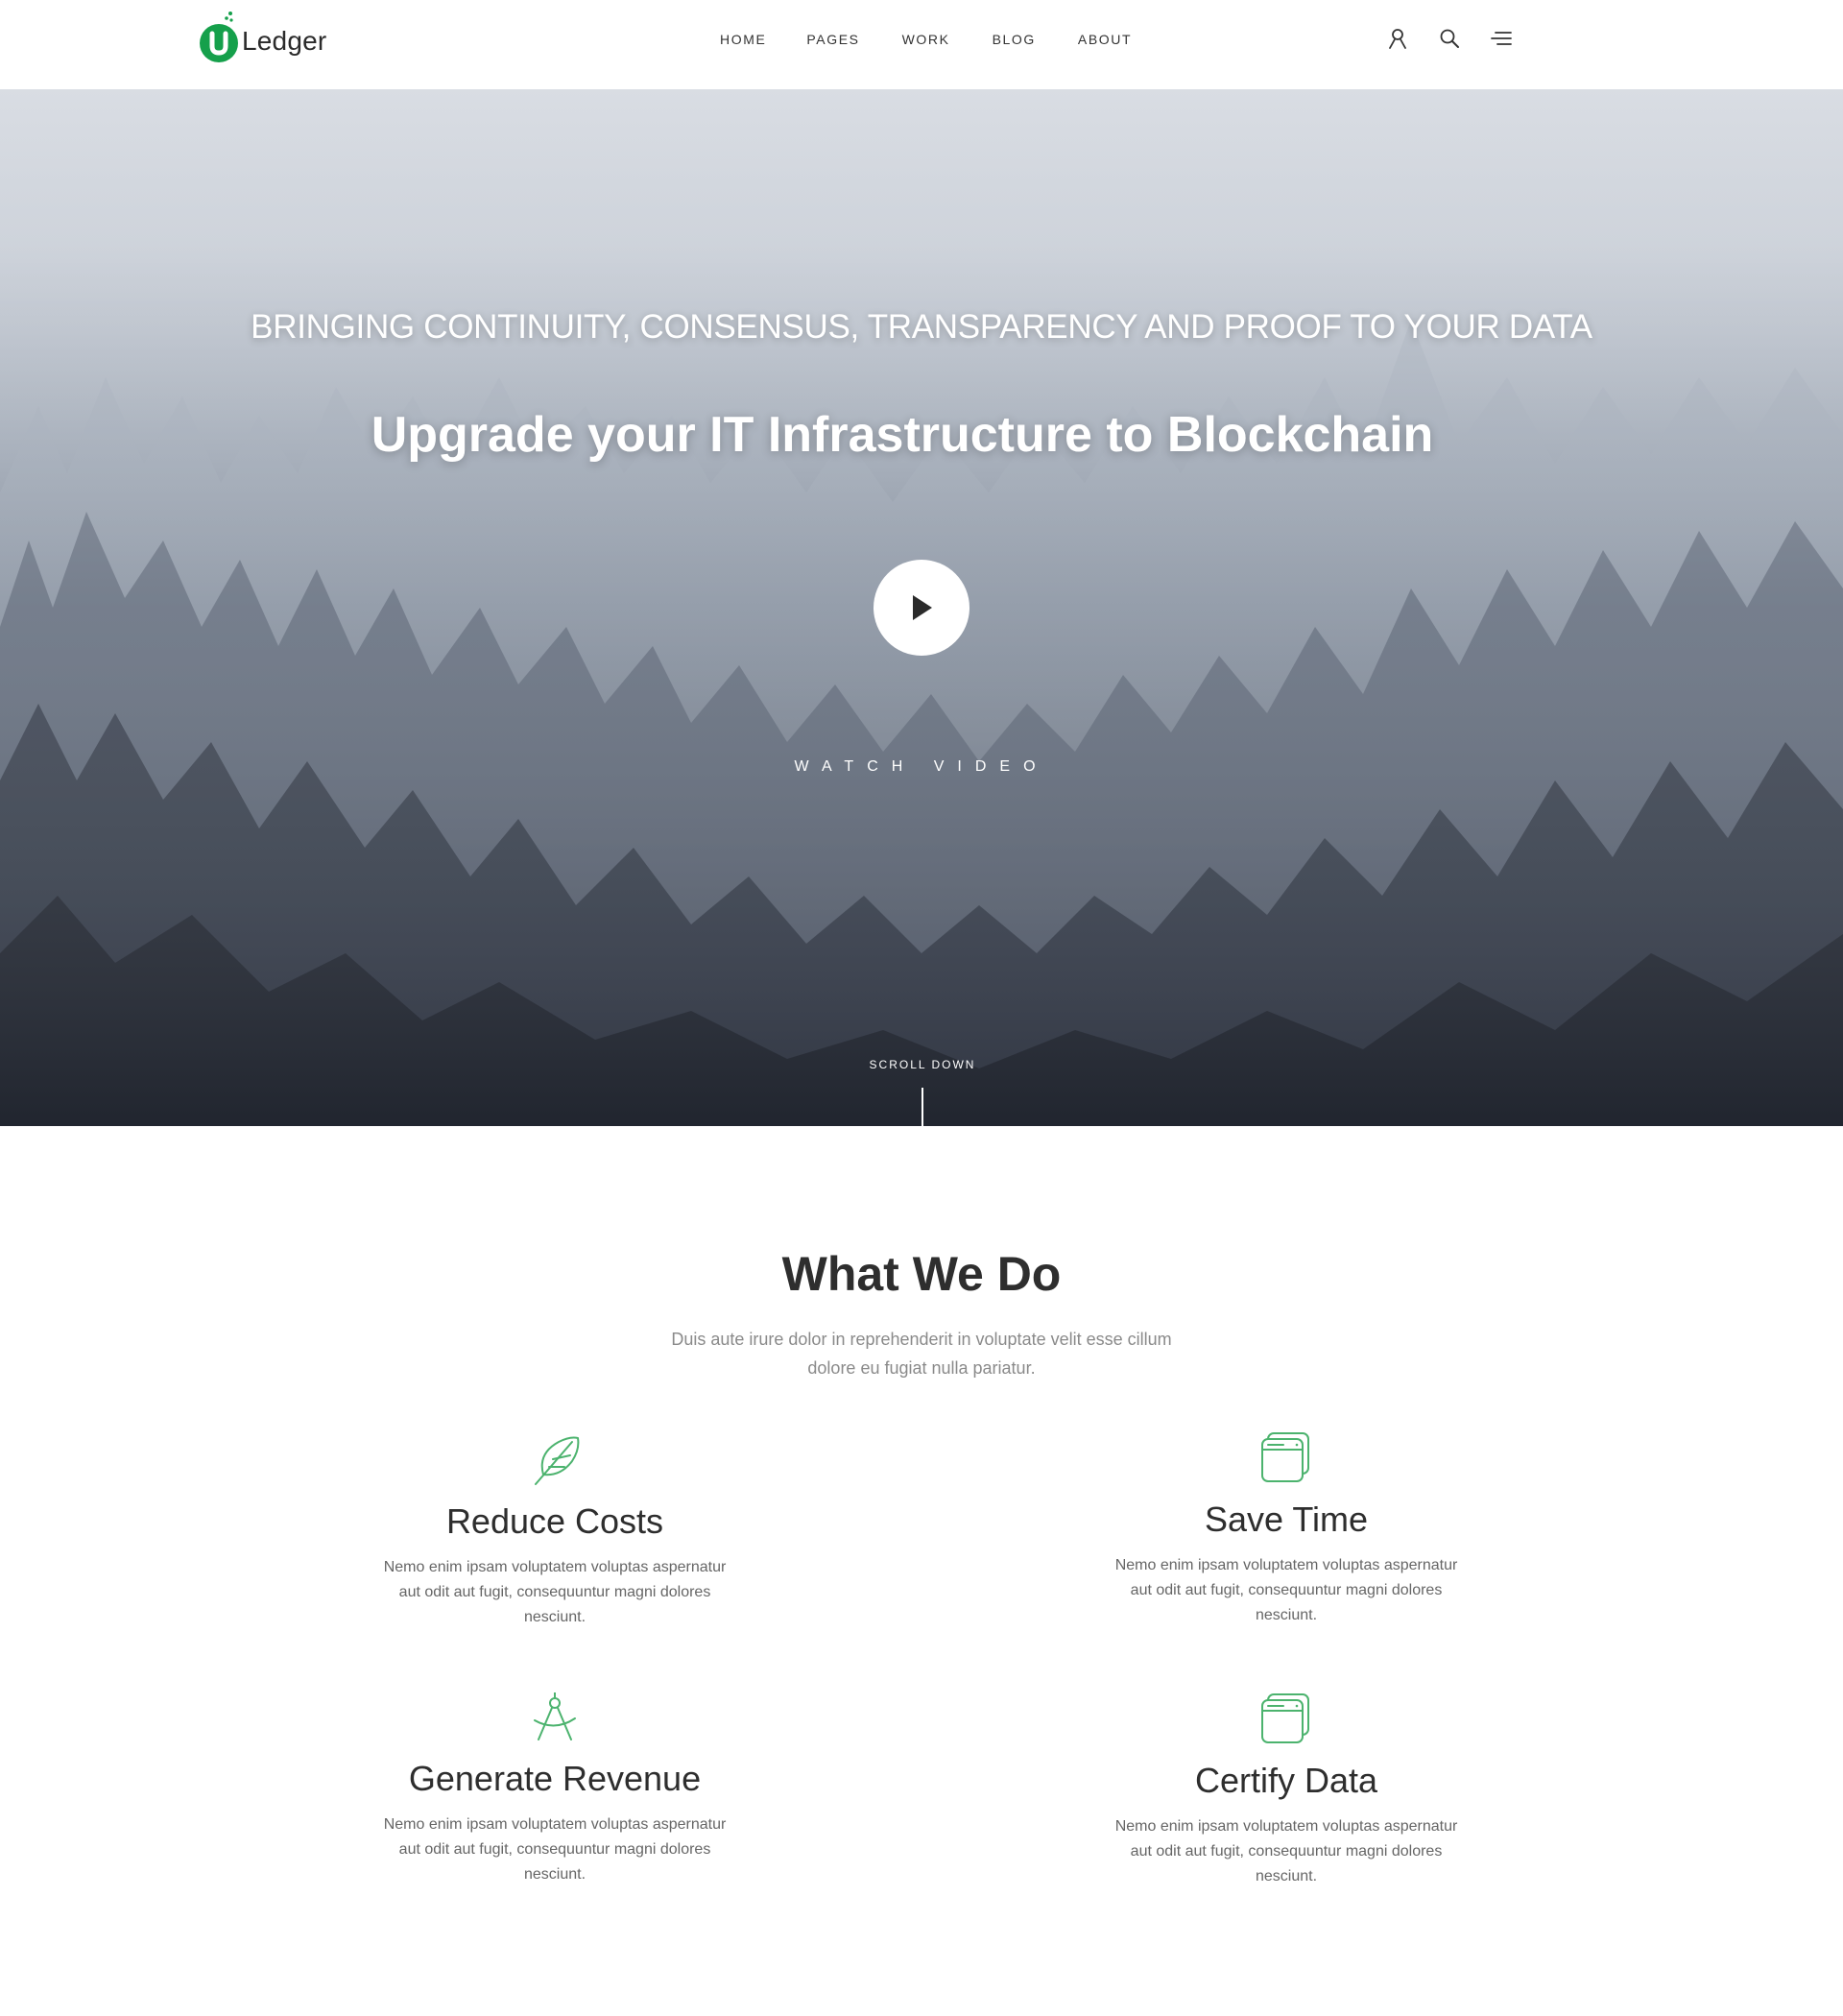 This screenshot has width=1843, height=2016. What do you see at coordinates (1014, 39) in the screenshot?
I see `nav-blog: BLOG` at bounding box center [1014, 39].